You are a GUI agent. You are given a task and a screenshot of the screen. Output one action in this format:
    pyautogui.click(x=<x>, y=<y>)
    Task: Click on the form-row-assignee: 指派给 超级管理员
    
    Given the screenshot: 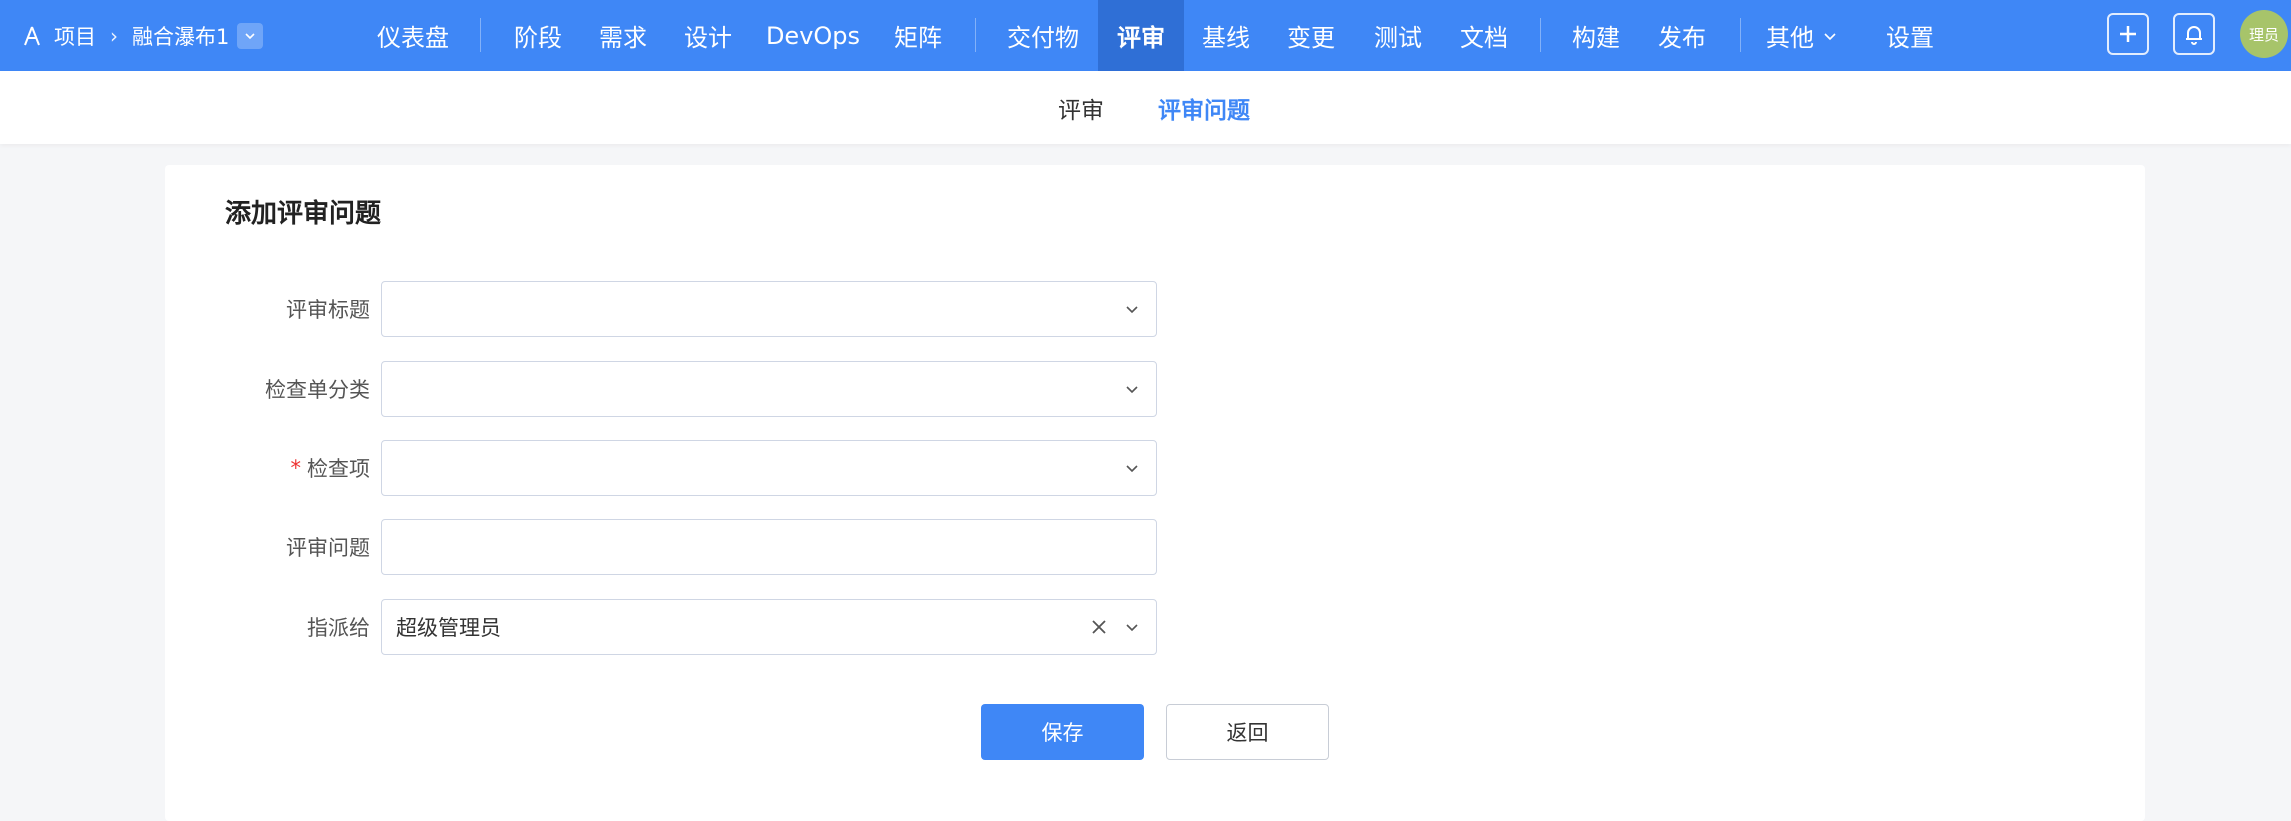 What is the action you would take?
    pyautogui.click(x=665, y=628)
    